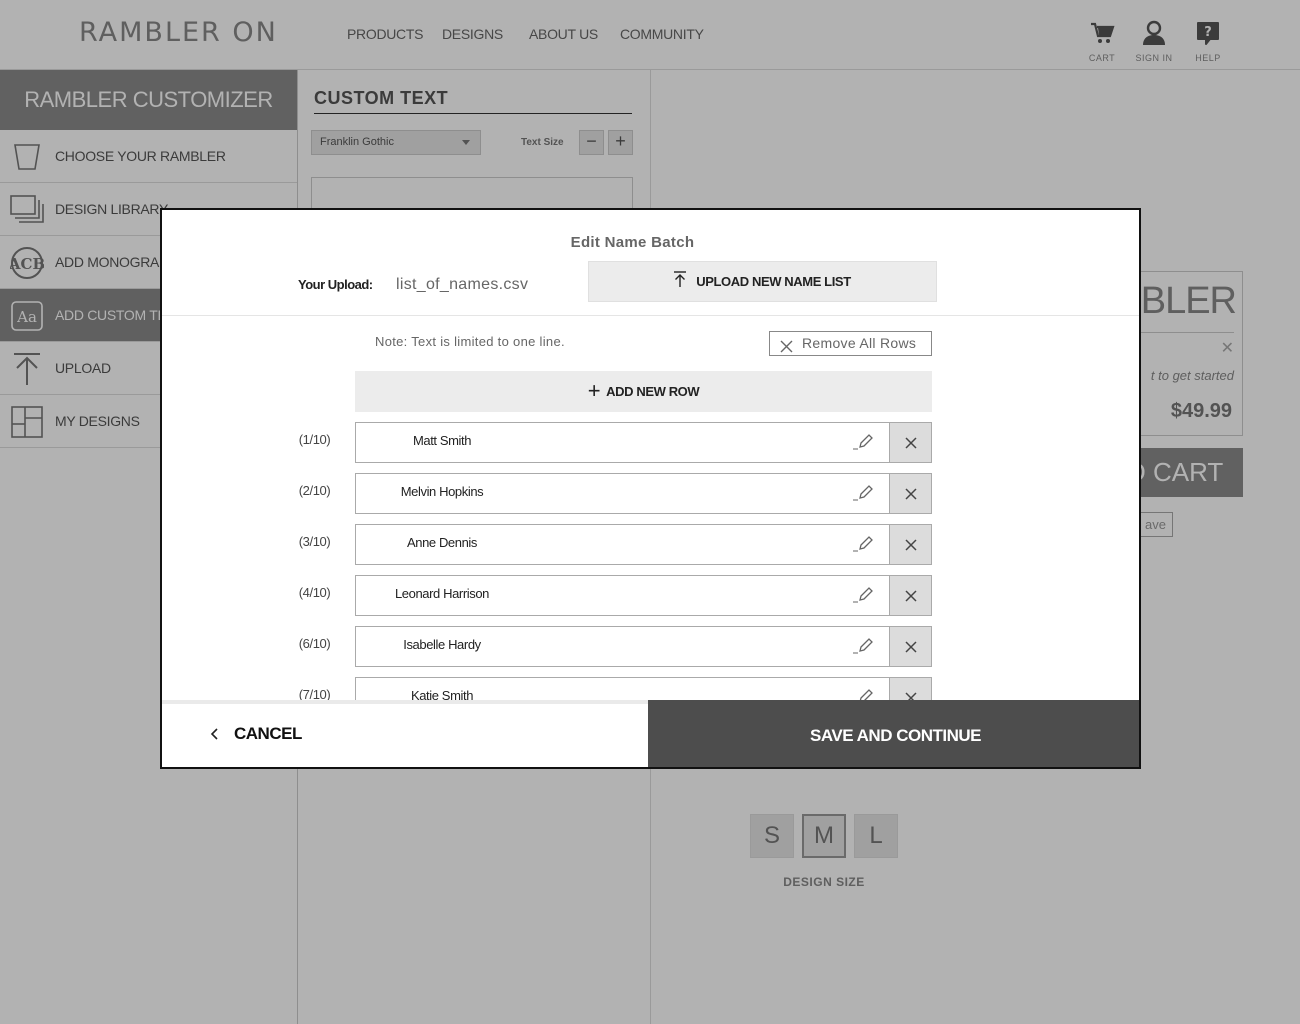 The image size is (1300, 1024). Describe the element at coordinates (442, 542) in the screenshot. I see `row-name: Anne Dennis` at that location.